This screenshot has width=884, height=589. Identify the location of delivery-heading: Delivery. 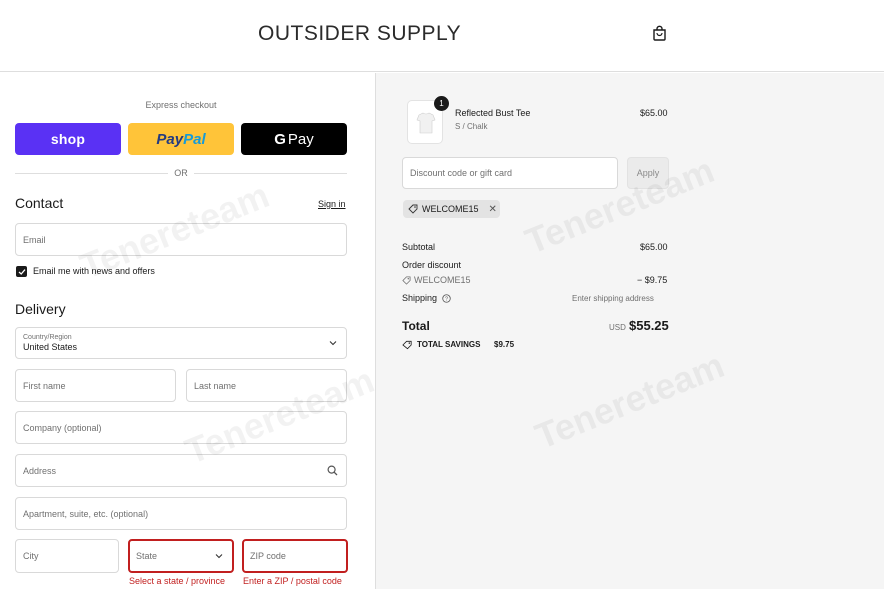
(40, 309).